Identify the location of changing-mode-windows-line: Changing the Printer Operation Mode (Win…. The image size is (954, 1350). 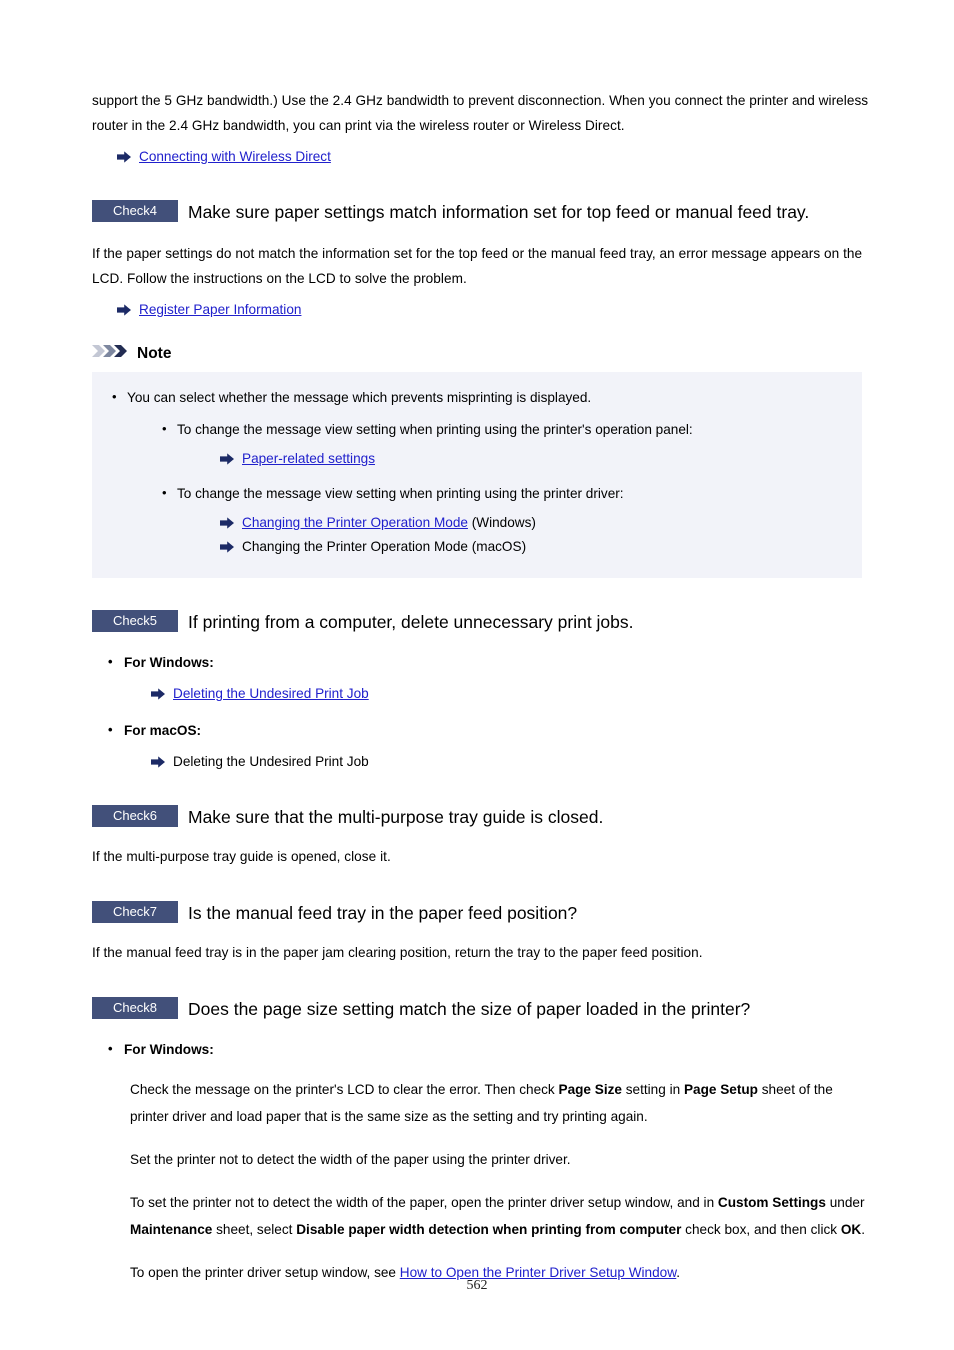
(389, 523).